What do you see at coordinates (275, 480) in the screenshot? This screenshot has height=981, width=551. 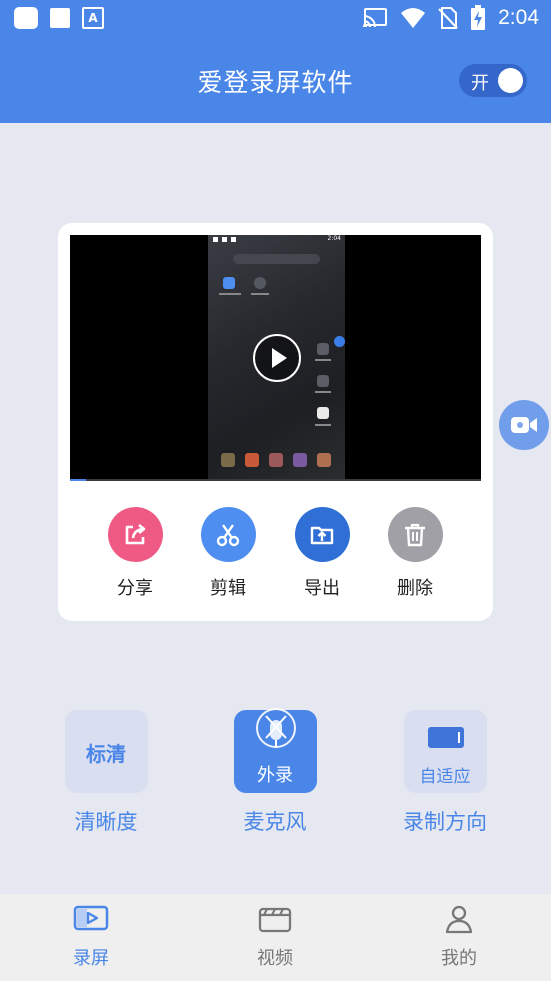 I see `playback-progress` at bounding box center [275, 480].